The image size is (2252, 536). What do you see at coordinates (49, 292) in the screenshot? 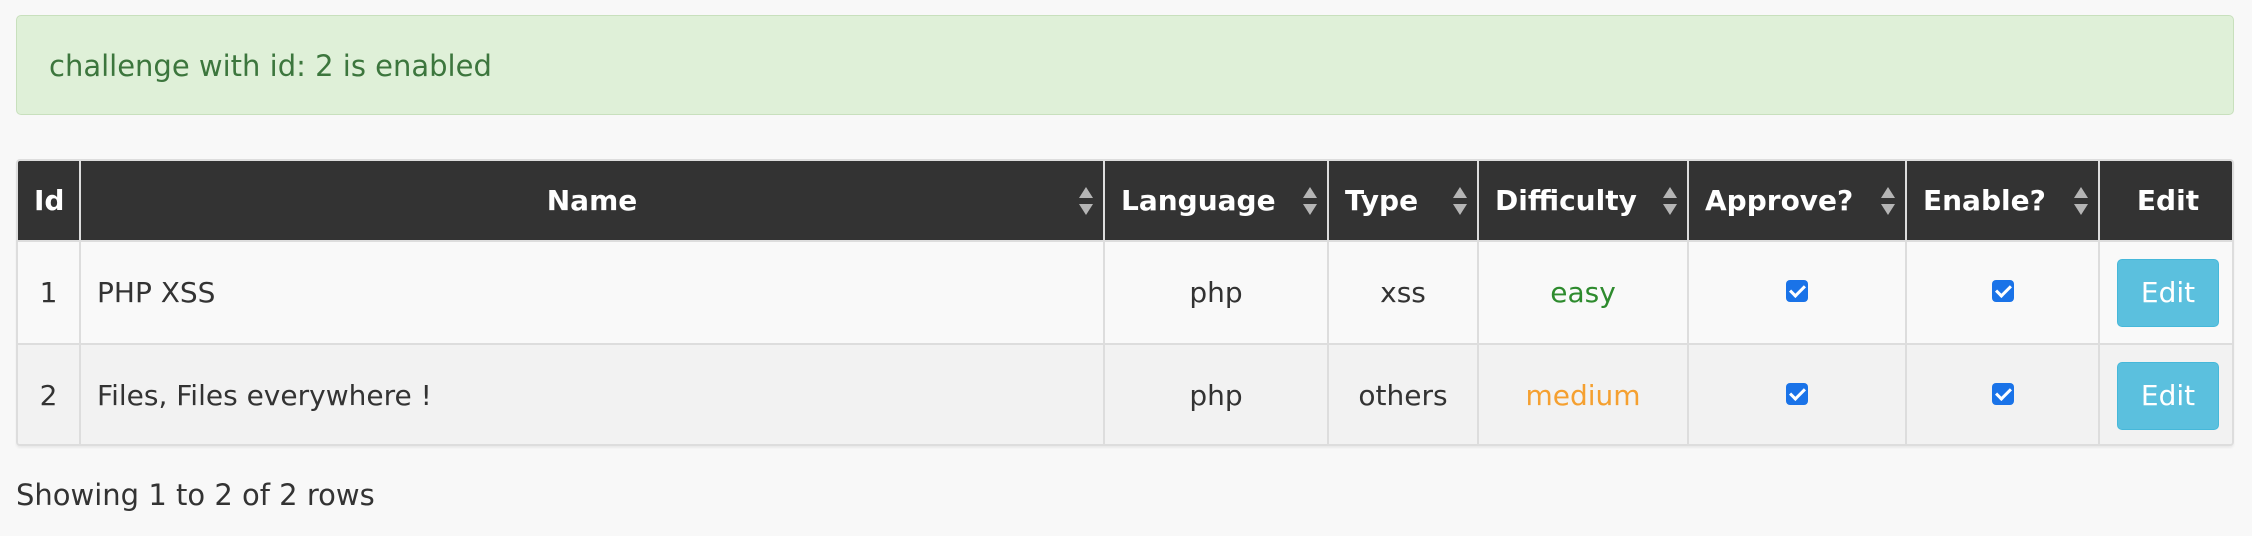
I see `cell-id: 1` at bounding box center [49, 292].